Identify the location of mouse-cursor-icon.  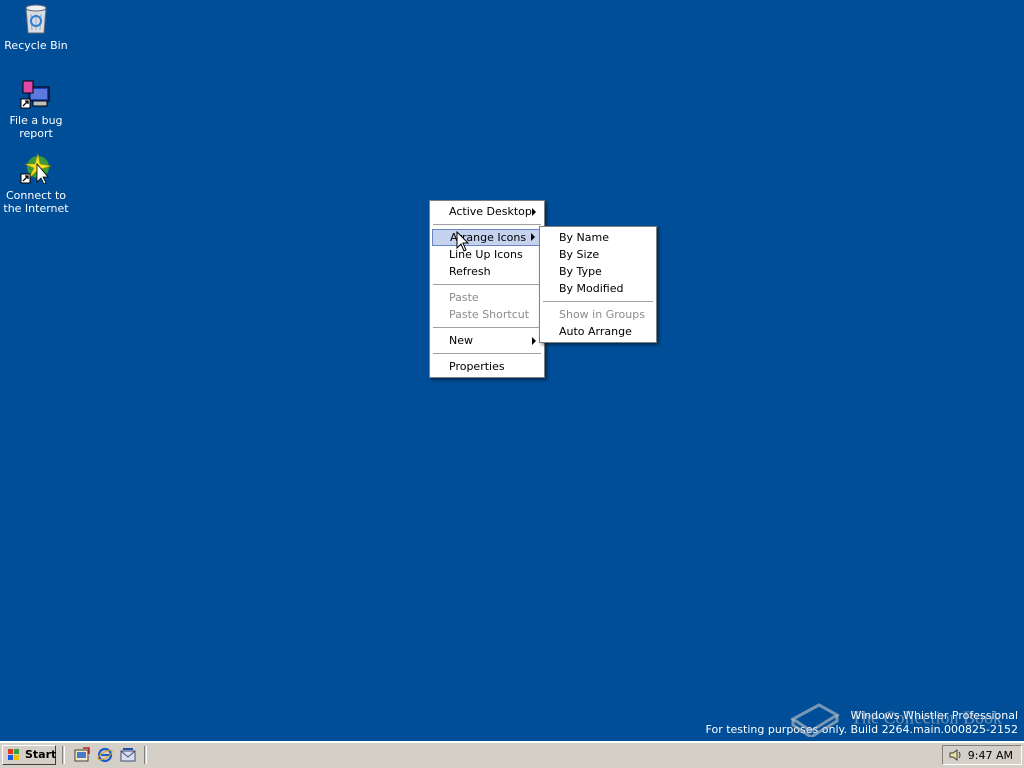
(463, 241).